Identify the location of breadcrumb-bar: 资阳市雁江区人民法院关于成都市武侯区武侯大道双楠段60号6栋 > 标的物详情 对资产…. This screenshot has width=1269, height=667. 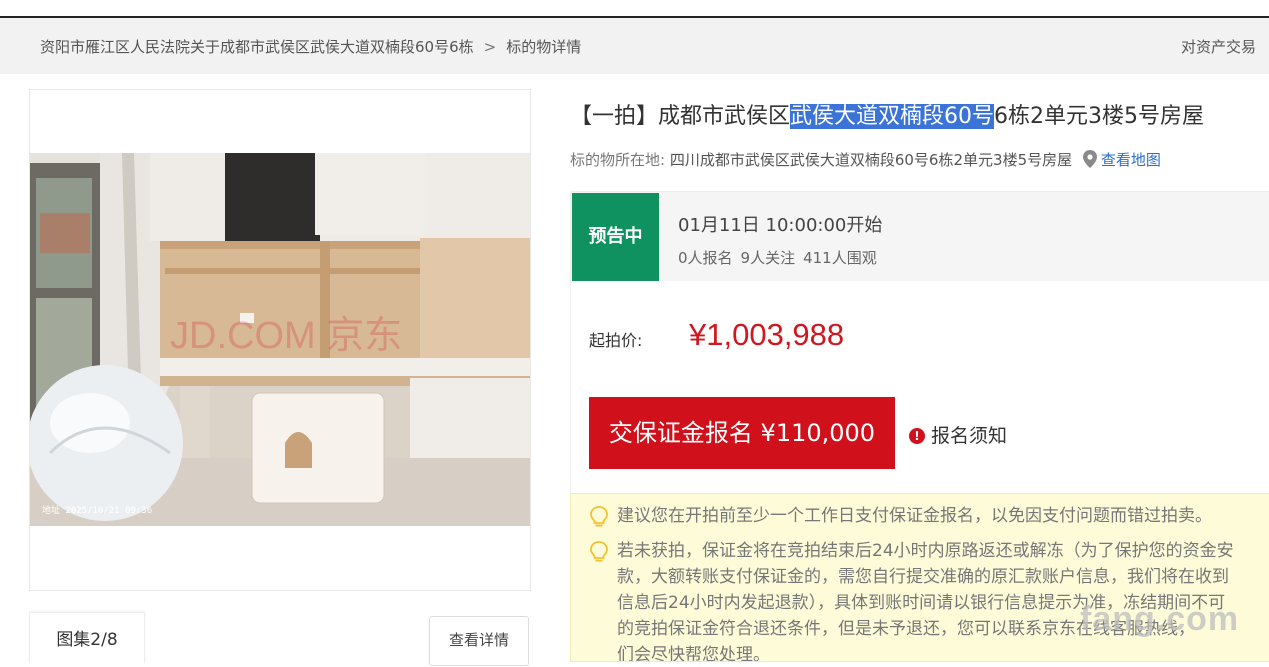
(634, 46).